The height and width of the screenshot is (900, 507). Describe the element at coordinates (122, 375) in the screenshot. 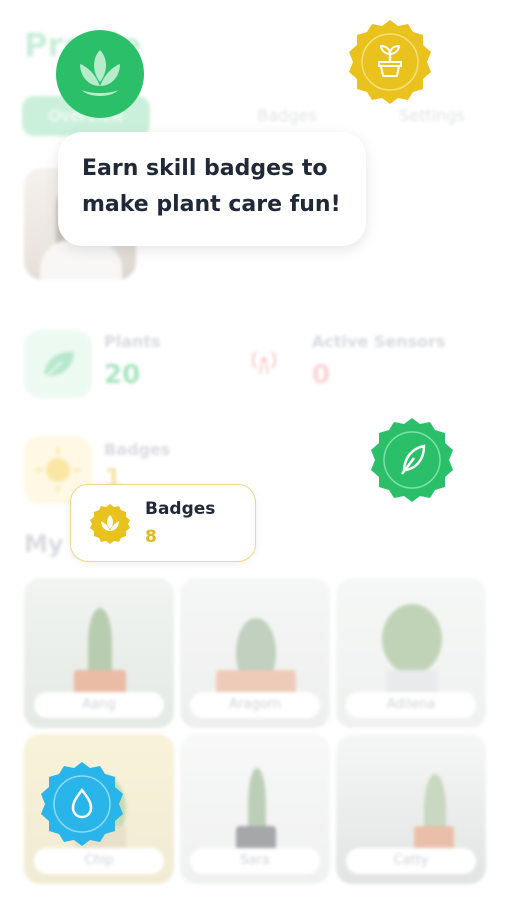

I see `plants-stat-value: 20` at that location.